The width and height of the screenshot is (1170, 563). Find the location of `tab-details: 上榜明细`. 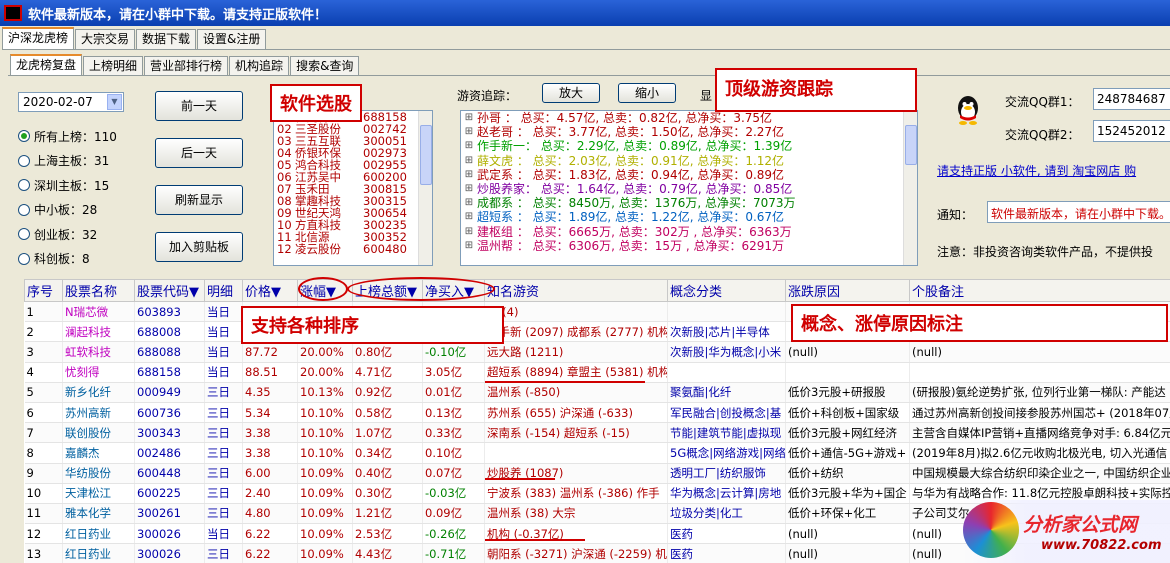

tab-details: 上榜明细 is located at coordinates (113, 66).